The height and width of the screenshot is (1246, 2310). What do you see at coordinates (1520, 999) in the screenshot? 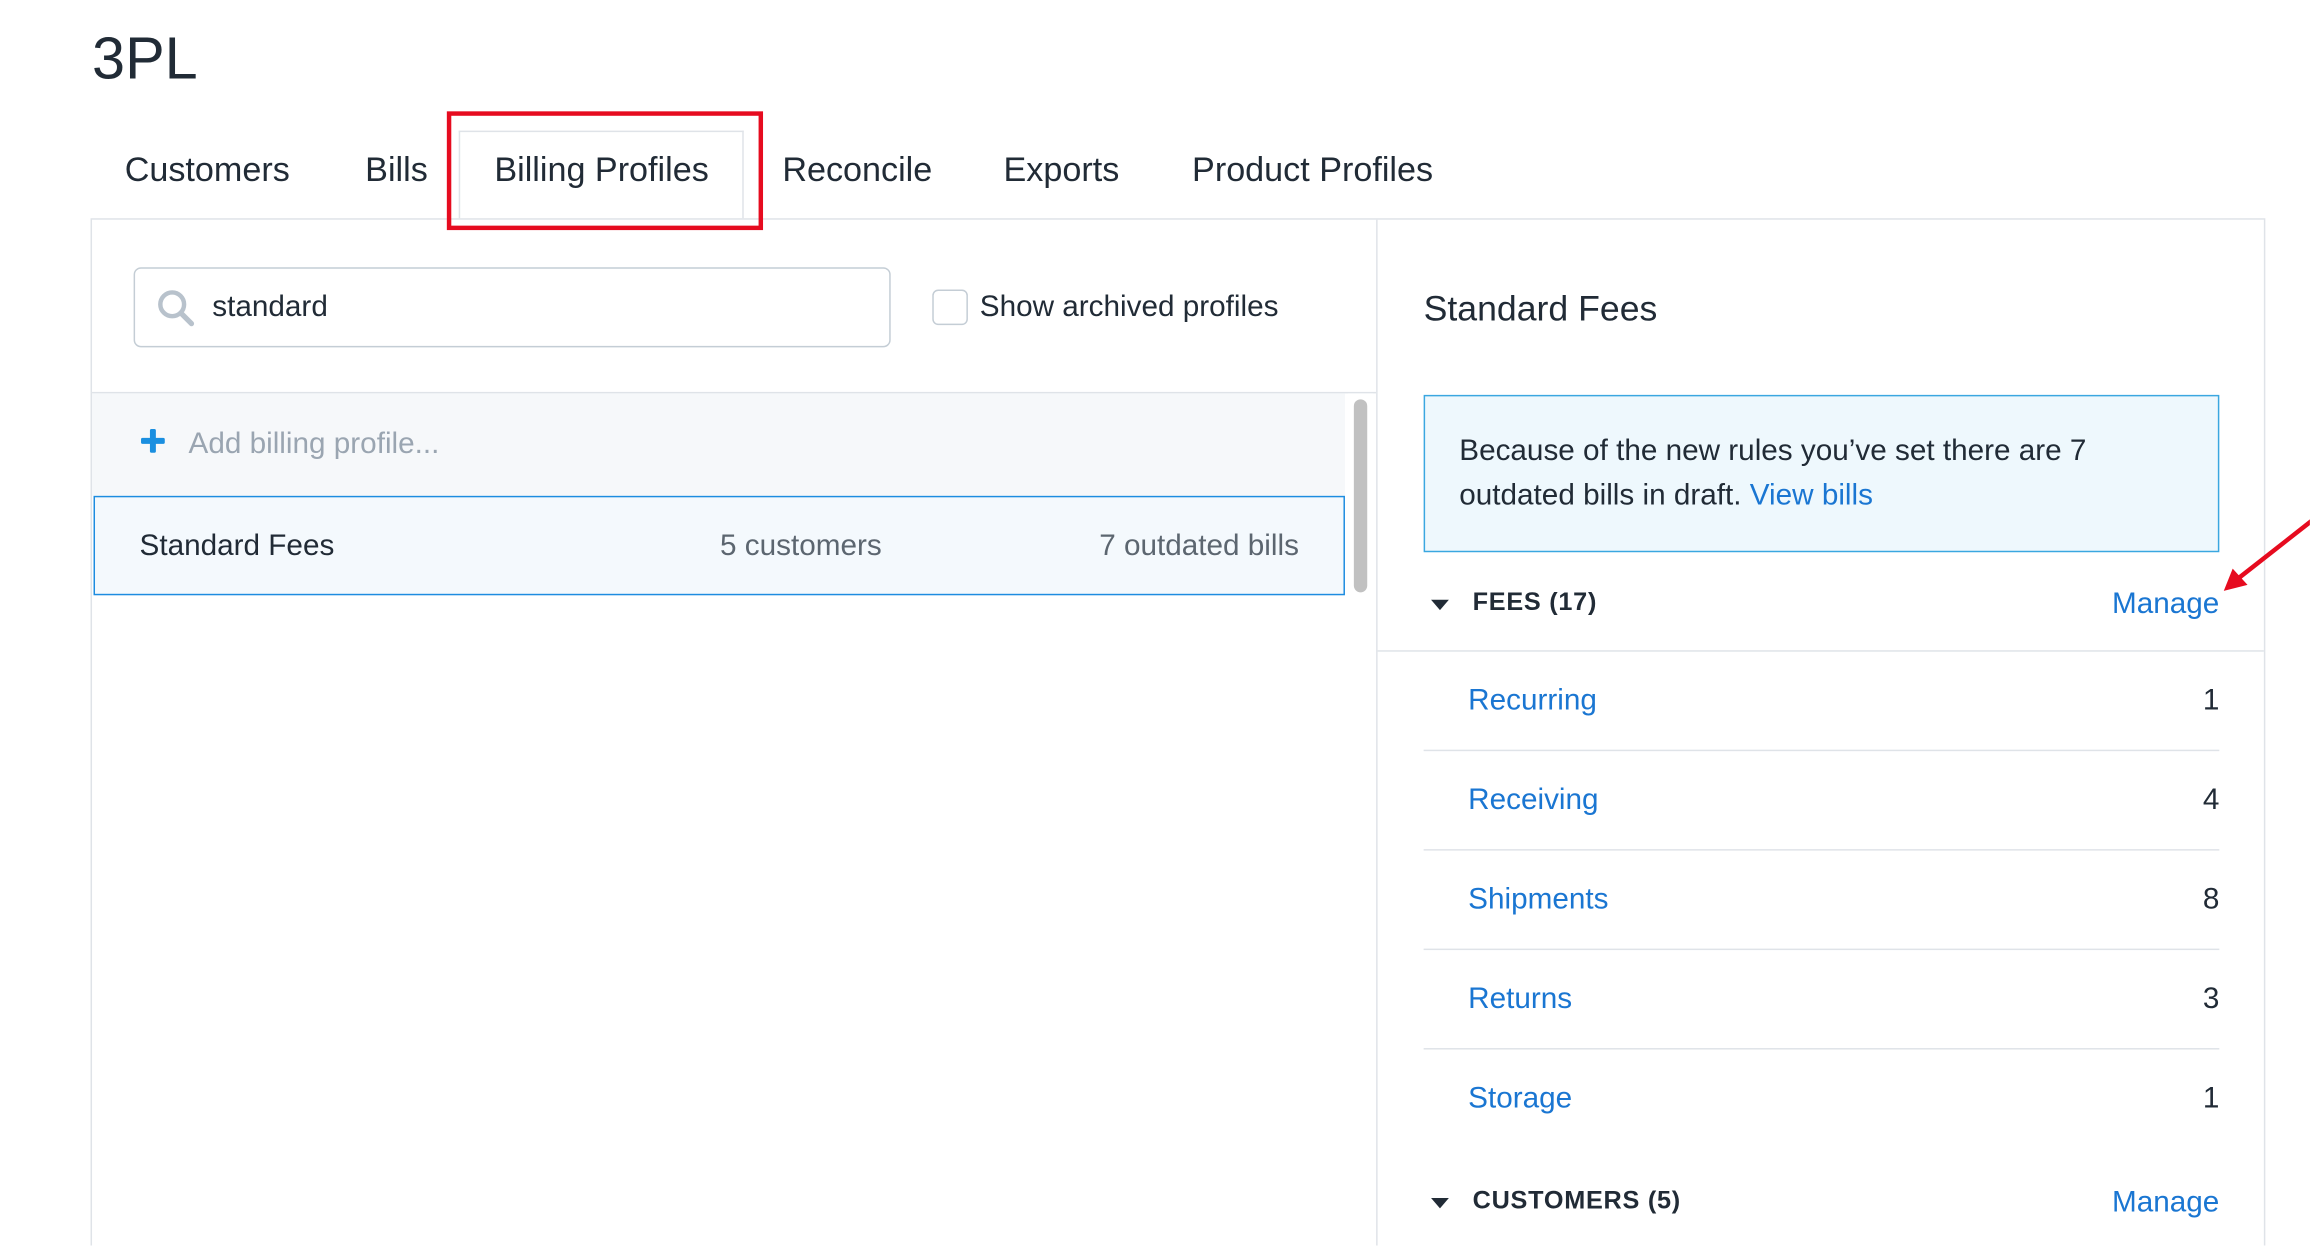
I see `fee-link: Returns` at bounding box center [1520, 999].